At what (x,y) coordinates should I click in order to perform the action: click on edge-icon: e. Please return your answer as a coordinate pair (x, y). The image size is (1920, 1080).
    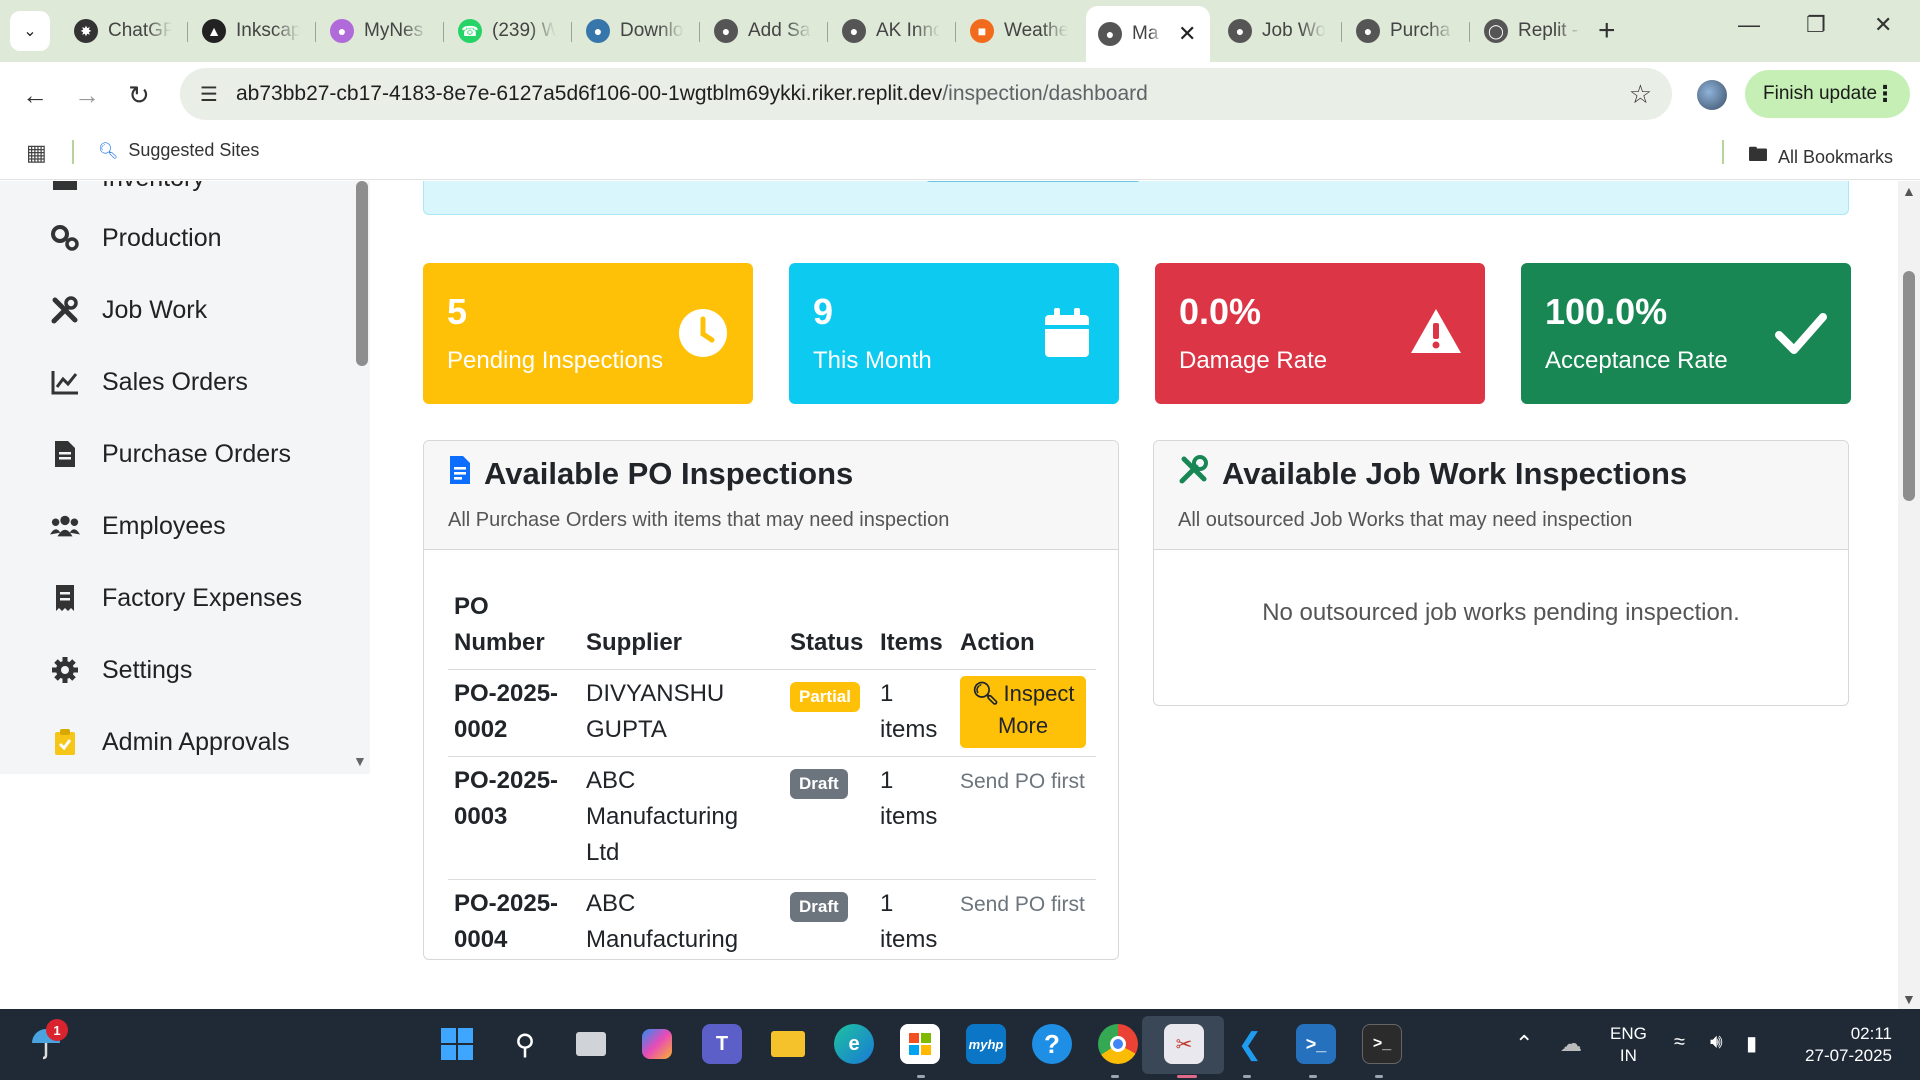
    Looking at the image, I should click on (854, 1044).